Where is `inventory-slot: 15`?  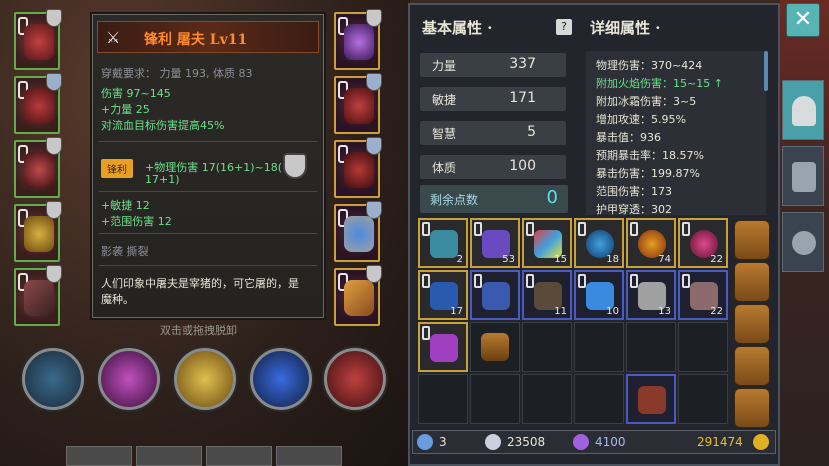 inventory-slot: 15 is located at coordinates (547, 243).